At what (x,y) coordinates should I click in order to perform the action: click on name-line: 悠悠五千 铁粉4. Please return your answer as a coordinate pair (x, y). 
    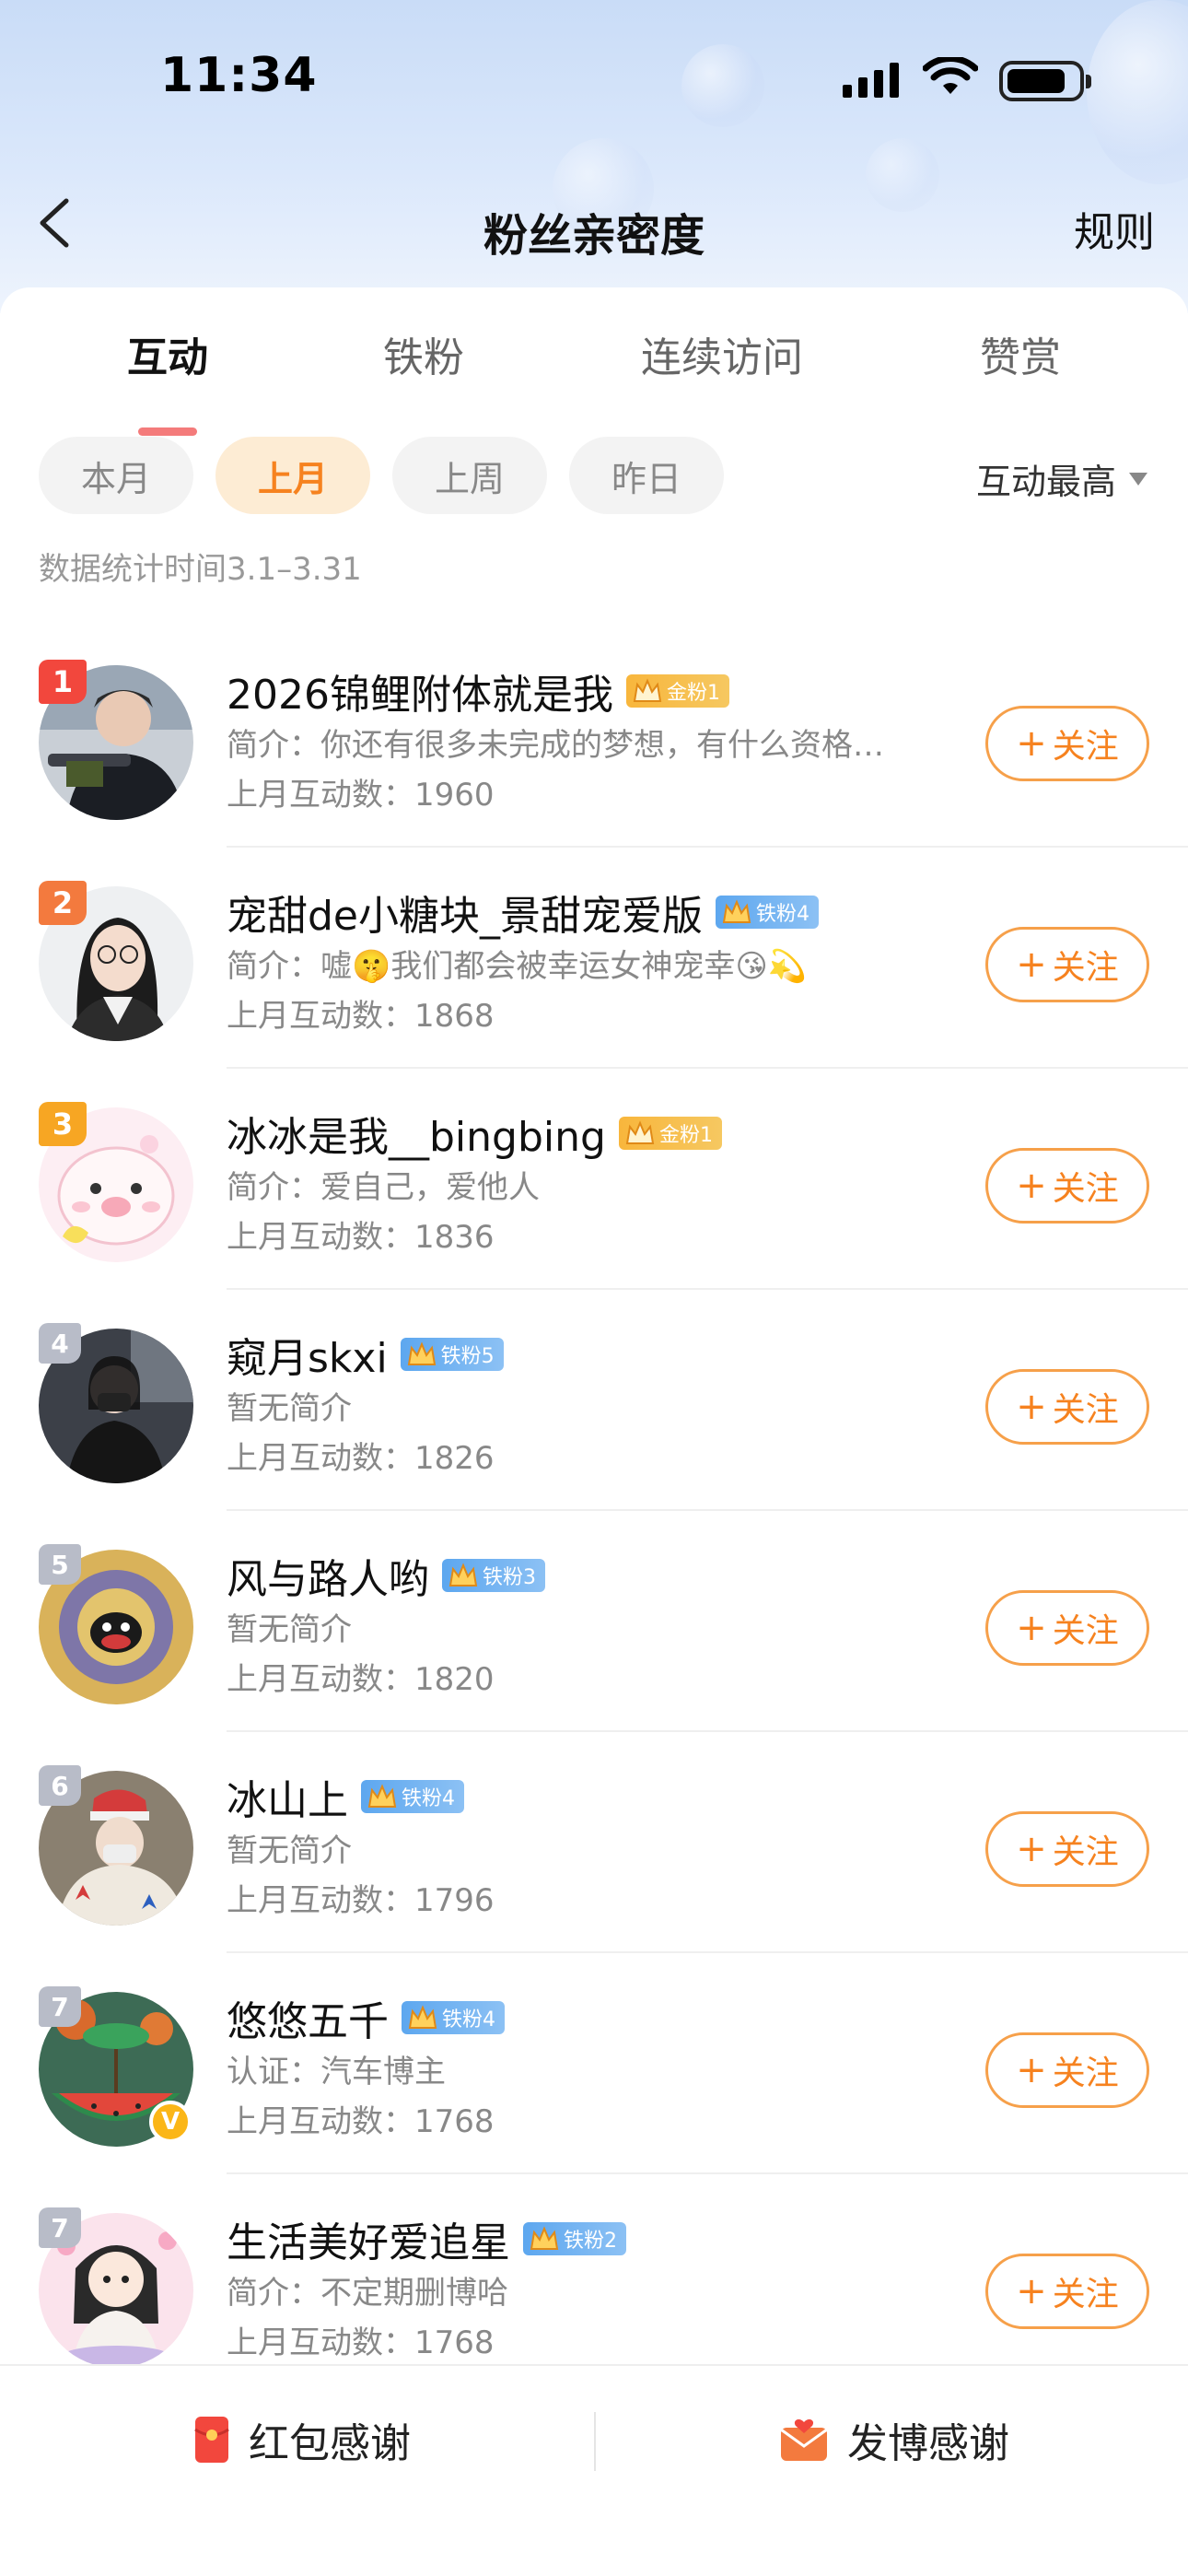
    Looking at the image, I should click on (586, 2017).